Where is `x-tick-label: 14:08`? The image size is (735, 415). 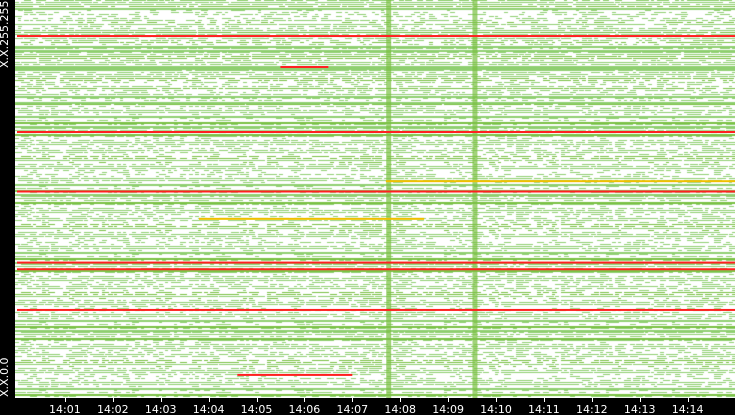
x-tick-label: 14:08 is located at coordinates (400, 409).